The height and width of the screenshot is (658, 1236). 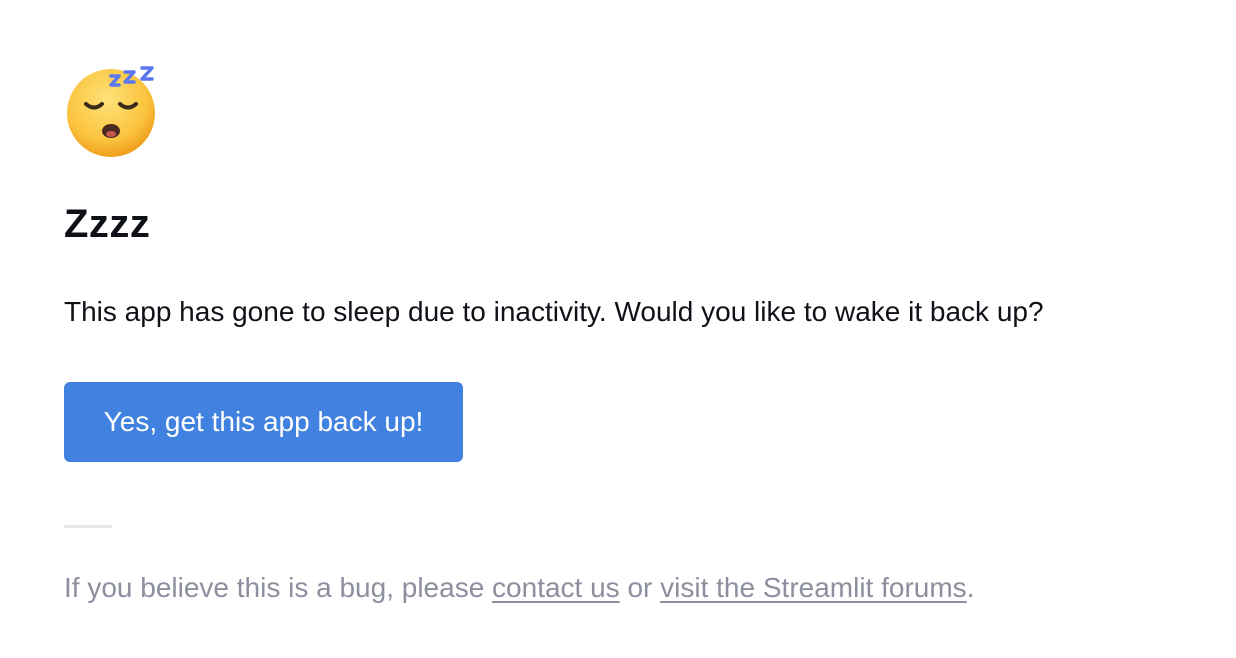 I want to click on footer-middle: or, so click(x=640, y=587).